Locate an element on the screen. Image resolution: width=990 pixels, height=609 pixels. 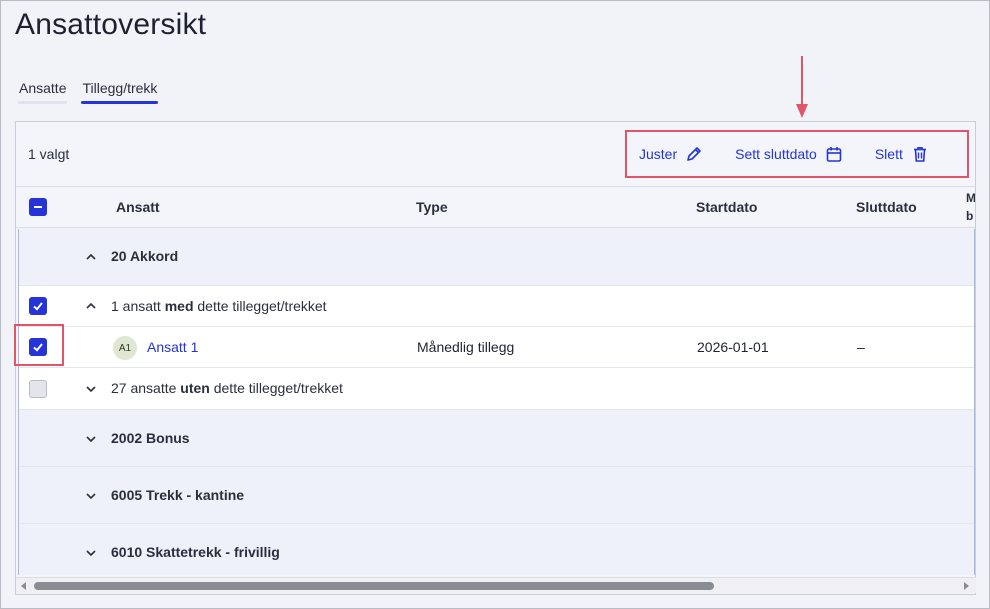
with-subgroup-row: 1 ansatt med dette tillegget/trekket is located at coordinates (496, 306).